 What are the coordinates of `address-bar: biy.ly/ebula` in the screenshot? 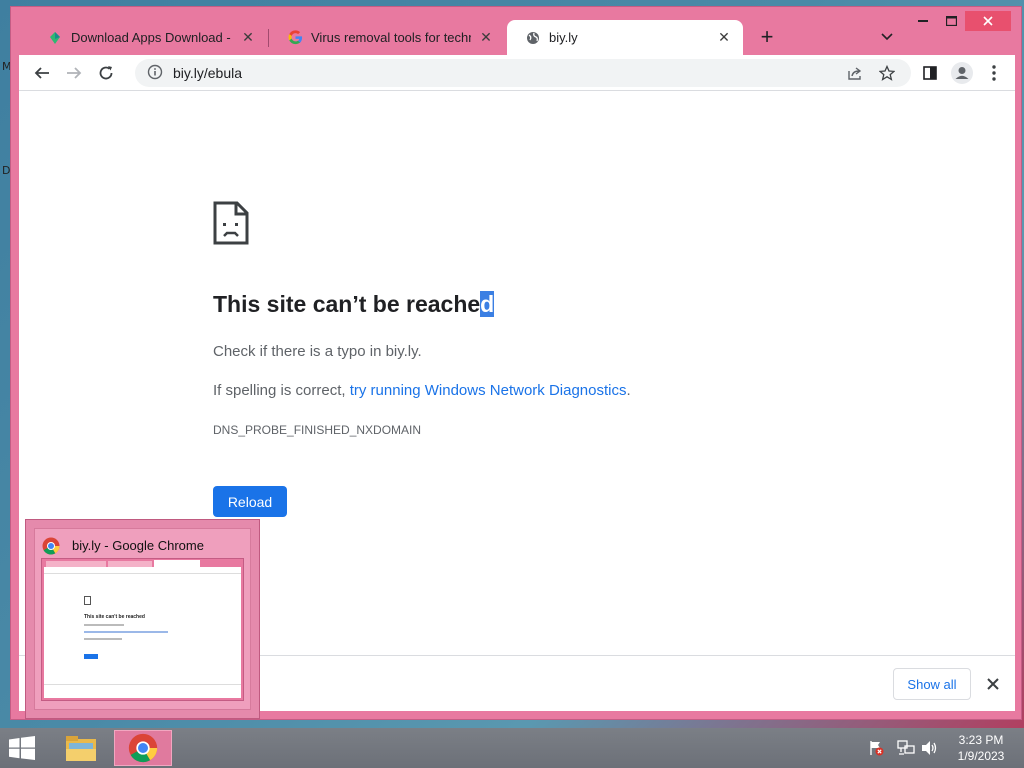 It's located at (523, 73).